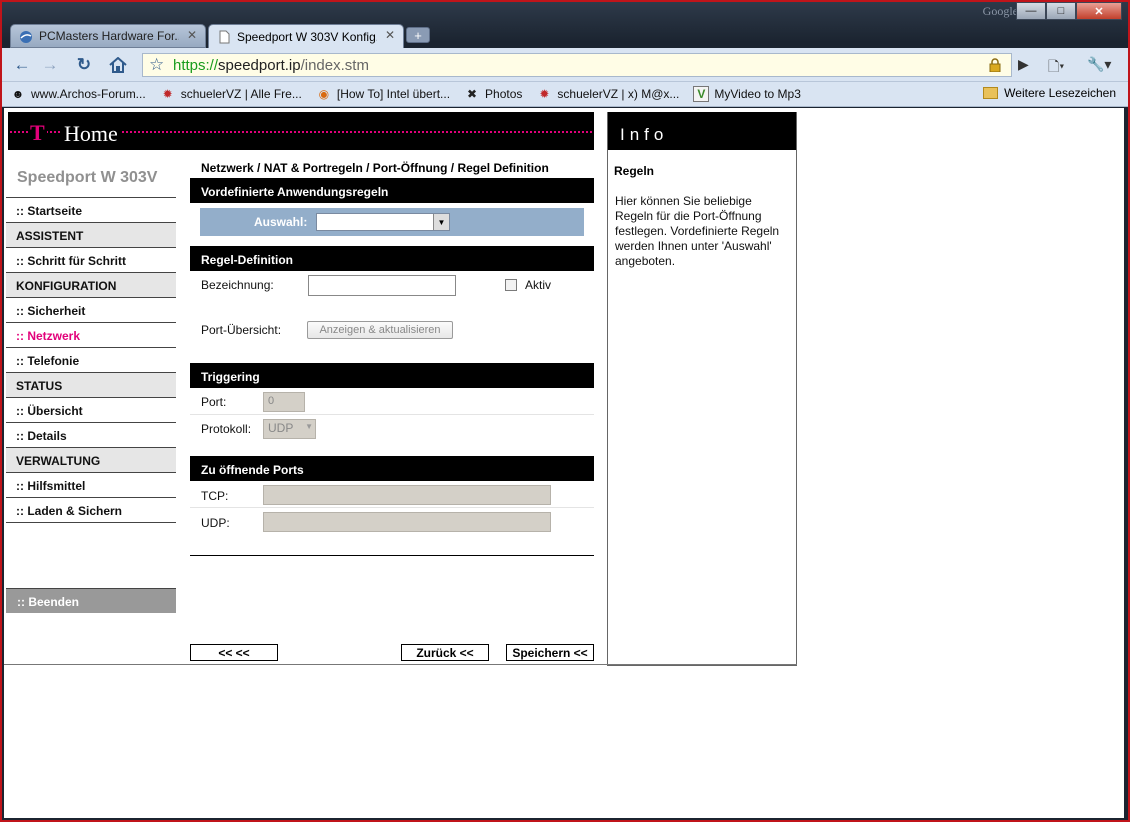  What do you see at coordinates (757, 94) in the screenshot?
I see `bookmark-label: MyVideo to Mp3` at bounding box center [757, 94].